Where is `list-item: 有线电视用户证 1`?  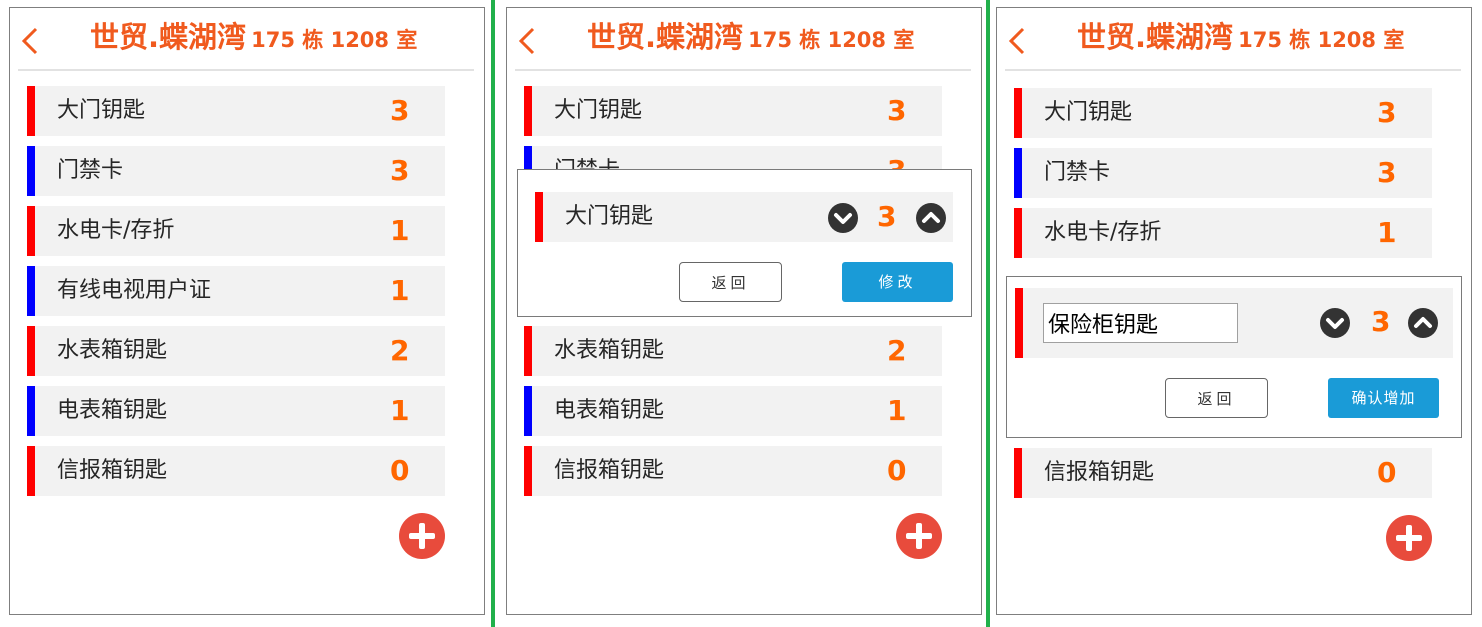
list-item: 有线电视用户证 1 is located at coordinates (236, 291).